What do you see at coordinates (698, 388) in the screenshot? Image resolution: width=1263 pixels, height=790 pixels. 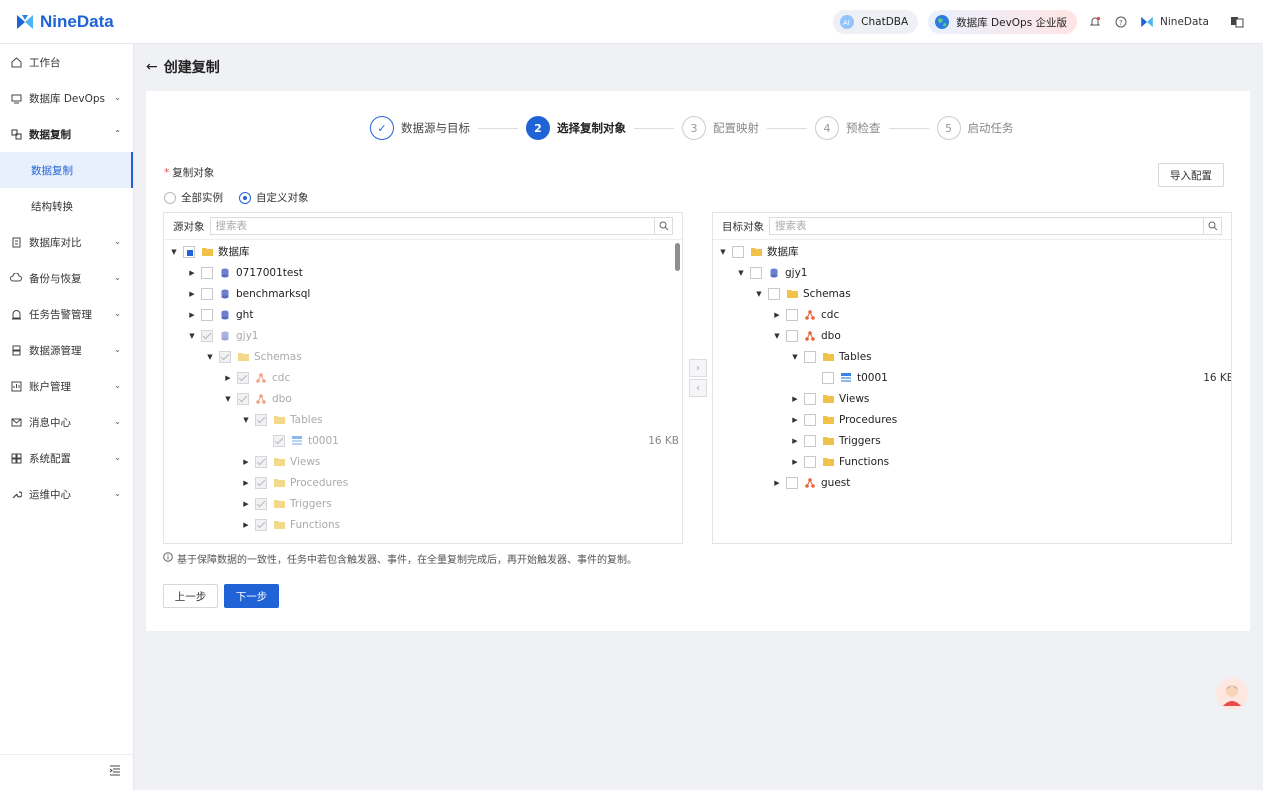 I see `move-left-button: ‹` at bounding box center [698, 388].